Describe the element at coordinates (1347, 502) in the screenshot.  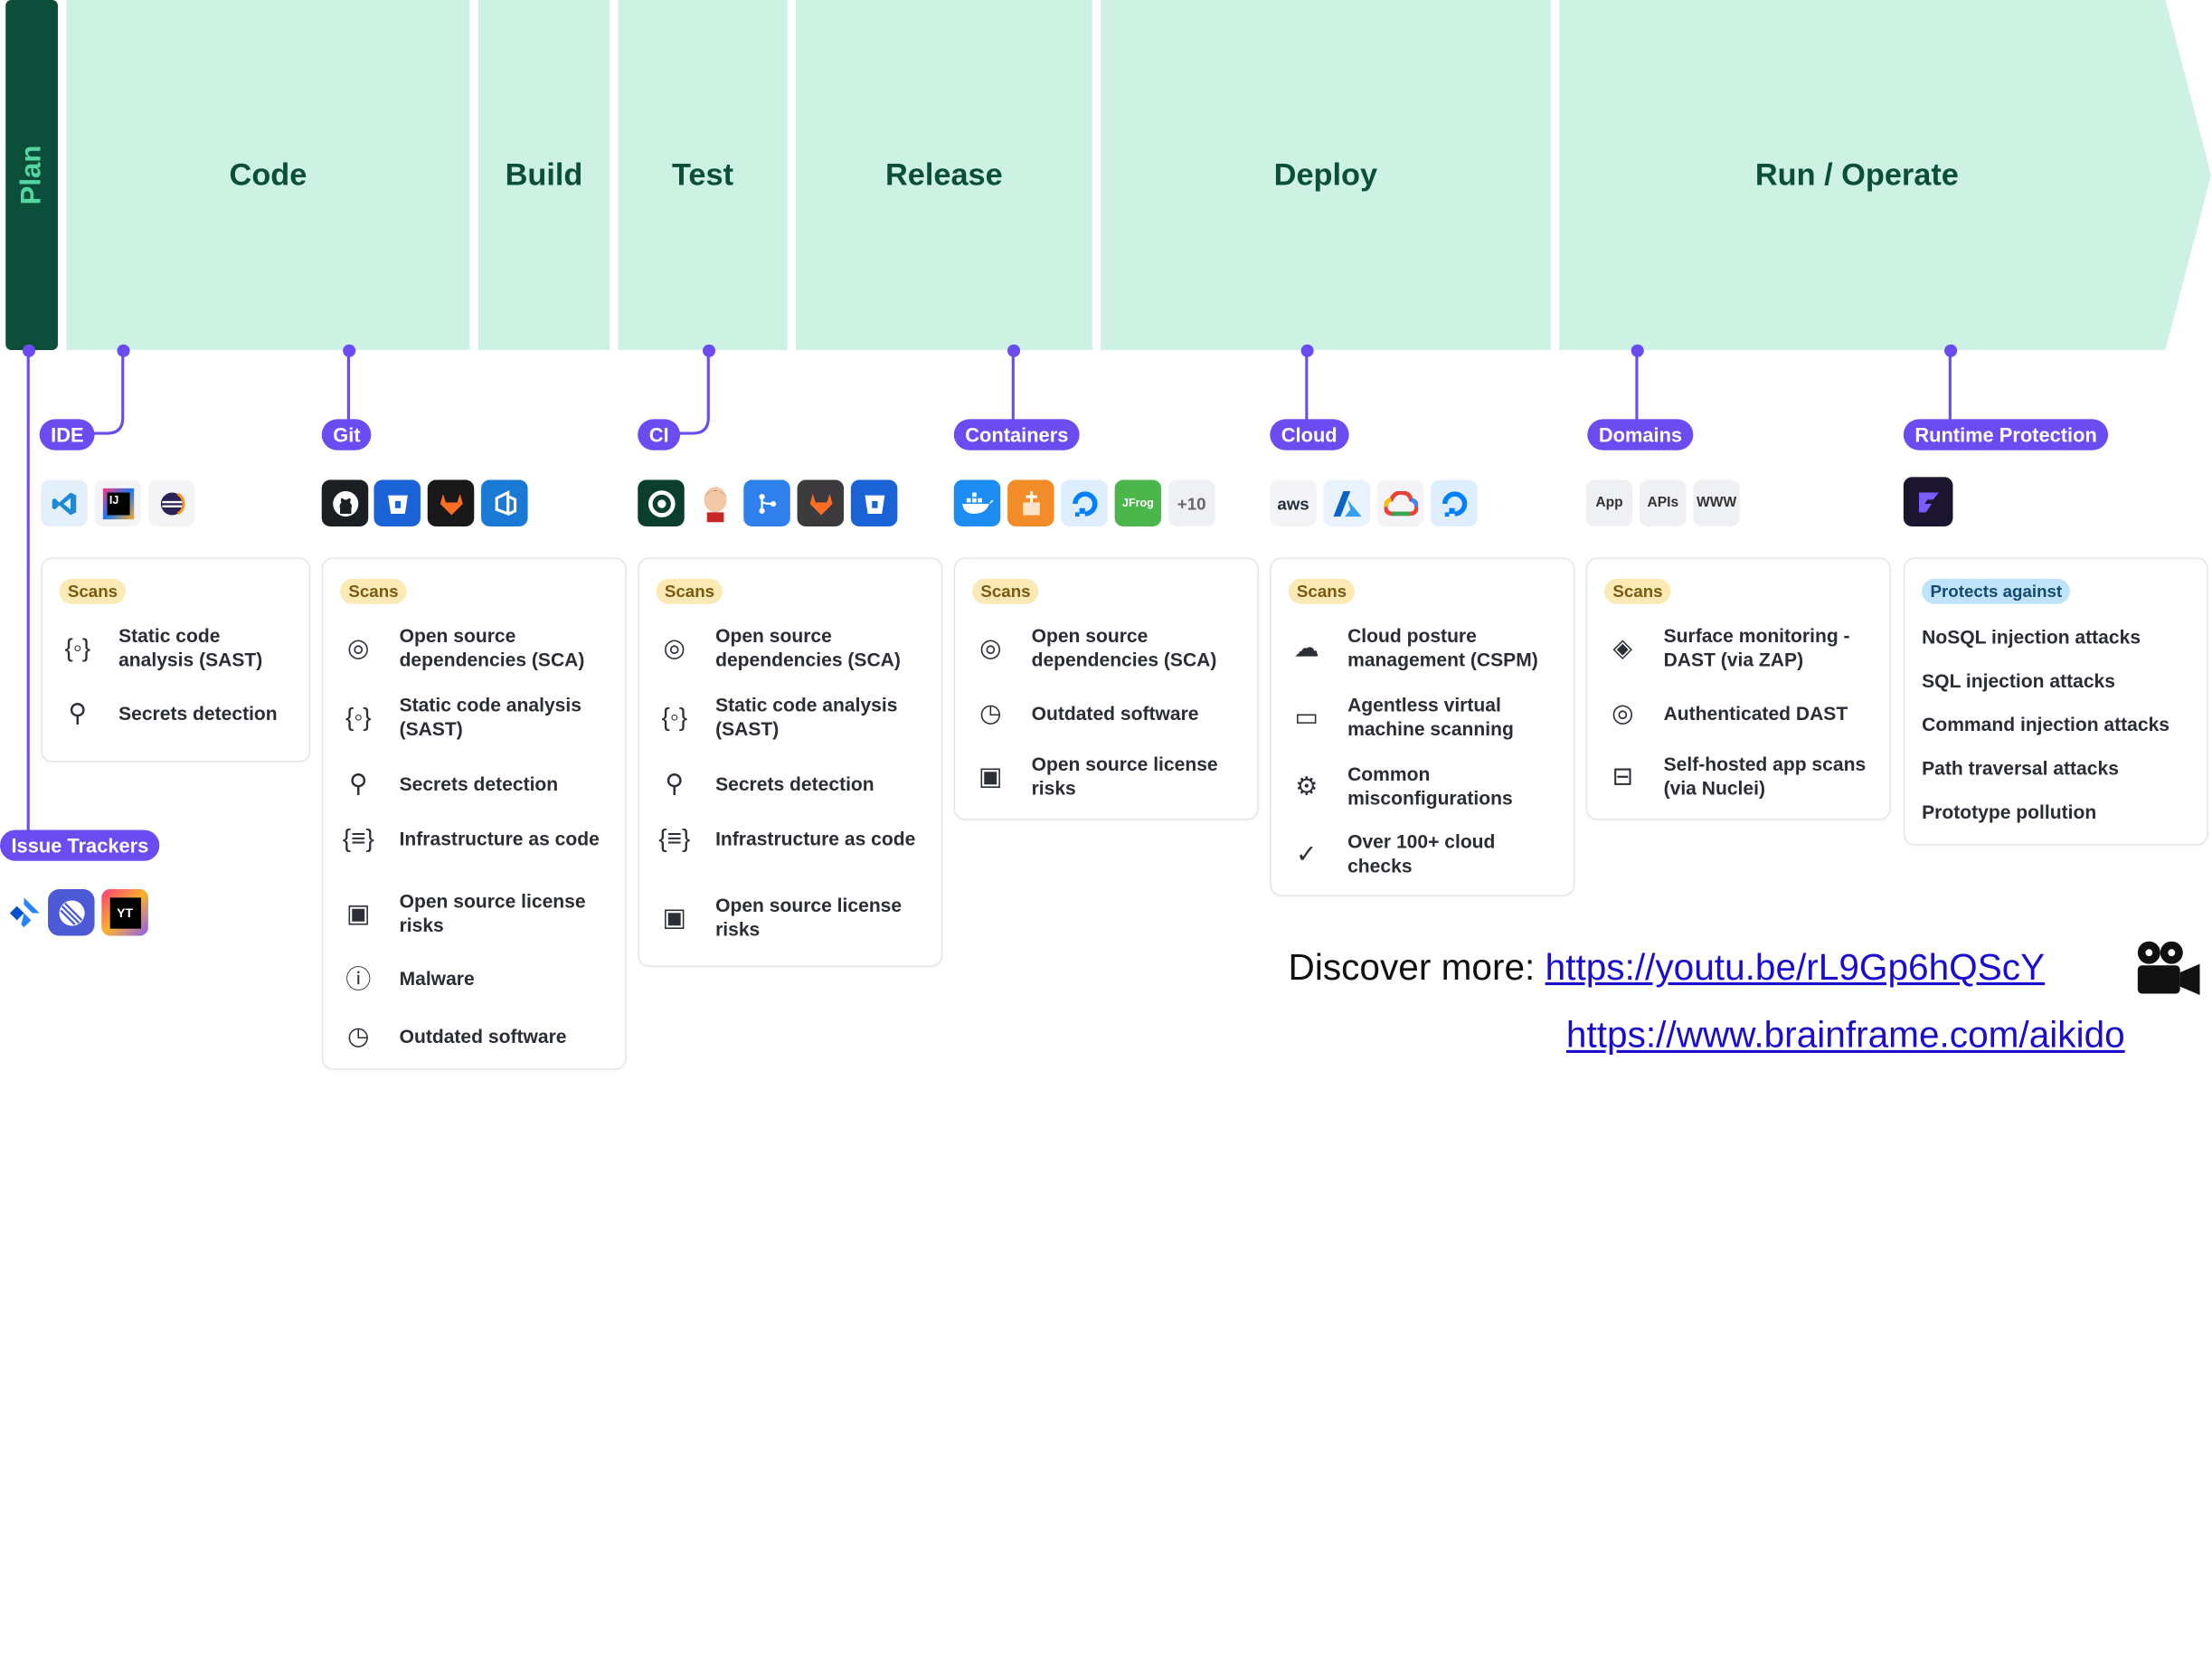
I see `azure-icon` at that location.